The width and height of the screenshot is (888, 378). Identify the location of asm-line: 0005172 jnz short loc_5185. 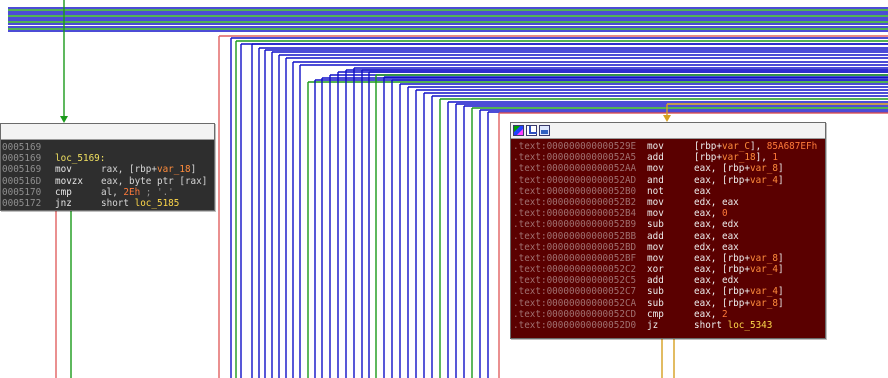
(107, 203).